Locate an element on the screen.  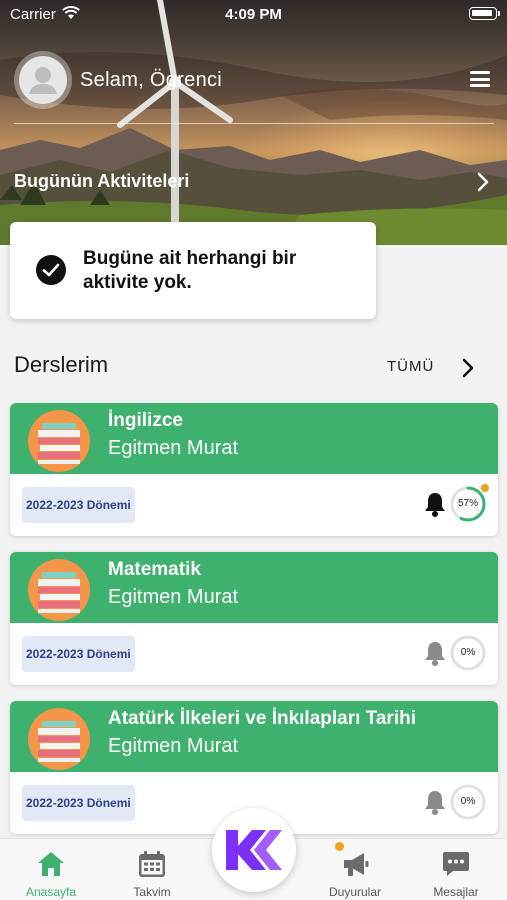
todays-activities-title: Bugünün Aktiviteleri is located at coordinates (102, 181).